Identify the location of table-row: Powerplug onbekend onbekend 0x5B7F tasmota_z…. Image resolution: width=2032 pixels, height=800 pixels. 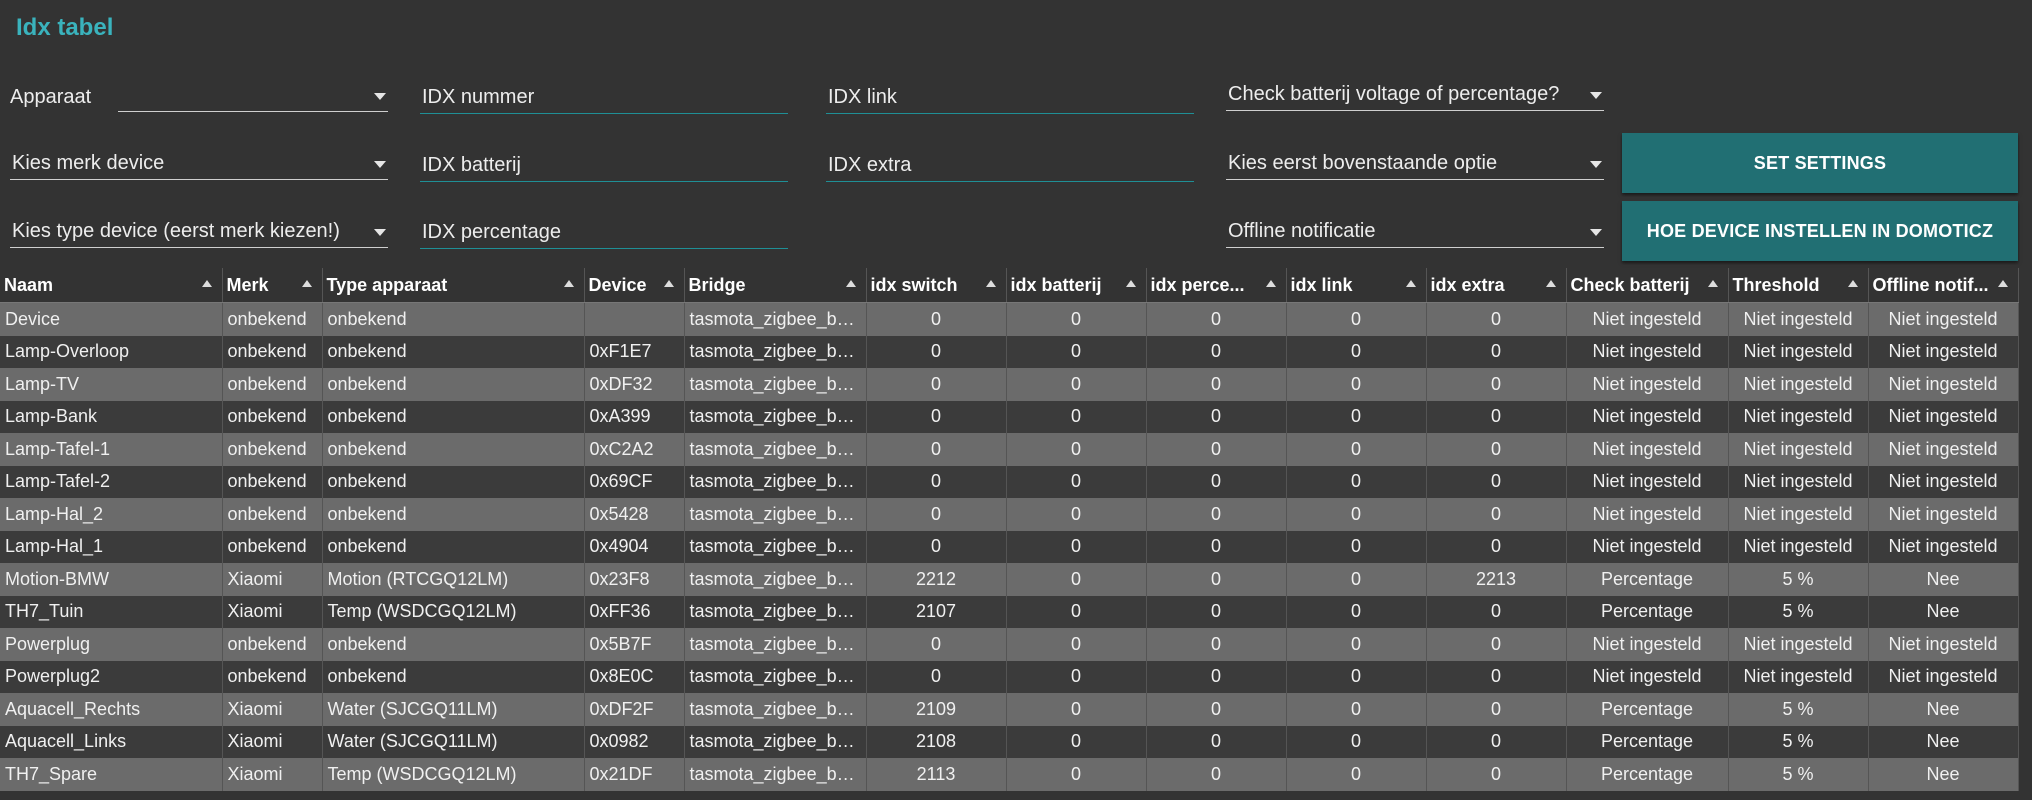
(1009, 644).